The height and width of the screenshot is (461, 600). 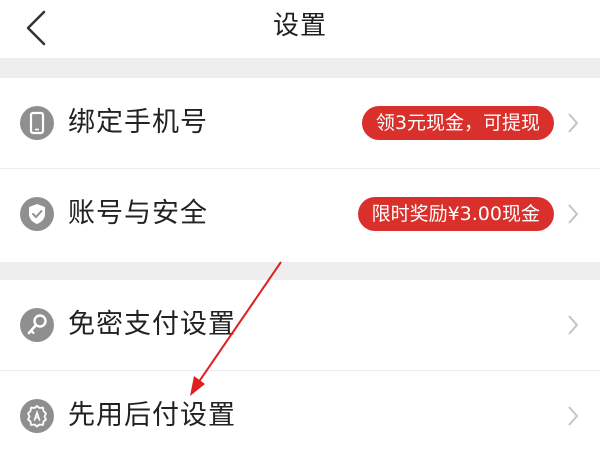 What do you see at coordinates (138, 213) in the screenshot?
I see `settings-item-label: 账号与安全` at bounding box center [138, 213].